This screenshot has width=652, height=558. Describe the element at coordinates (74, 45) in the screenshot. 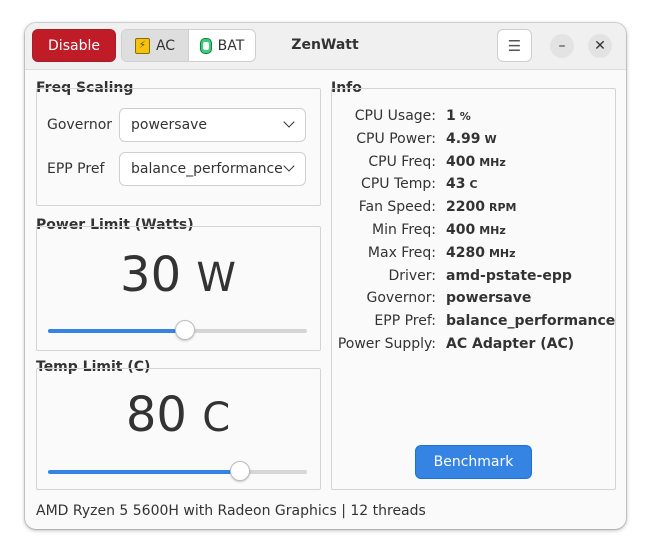

I see `disable-button: Disable` at that location.